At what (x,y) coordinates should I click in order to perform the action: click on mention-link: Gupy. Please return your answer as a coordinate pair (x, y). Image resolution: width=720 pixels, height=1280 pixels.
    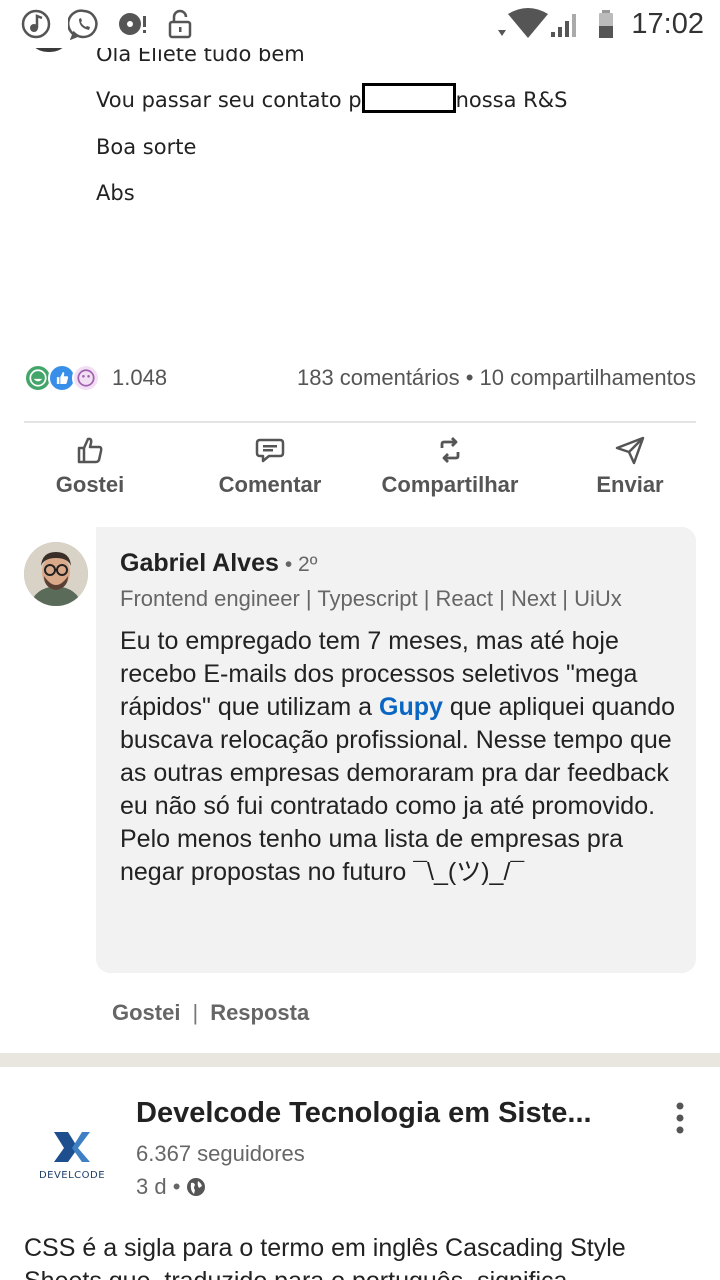
    Looking at the image, I should click on (411, 707).